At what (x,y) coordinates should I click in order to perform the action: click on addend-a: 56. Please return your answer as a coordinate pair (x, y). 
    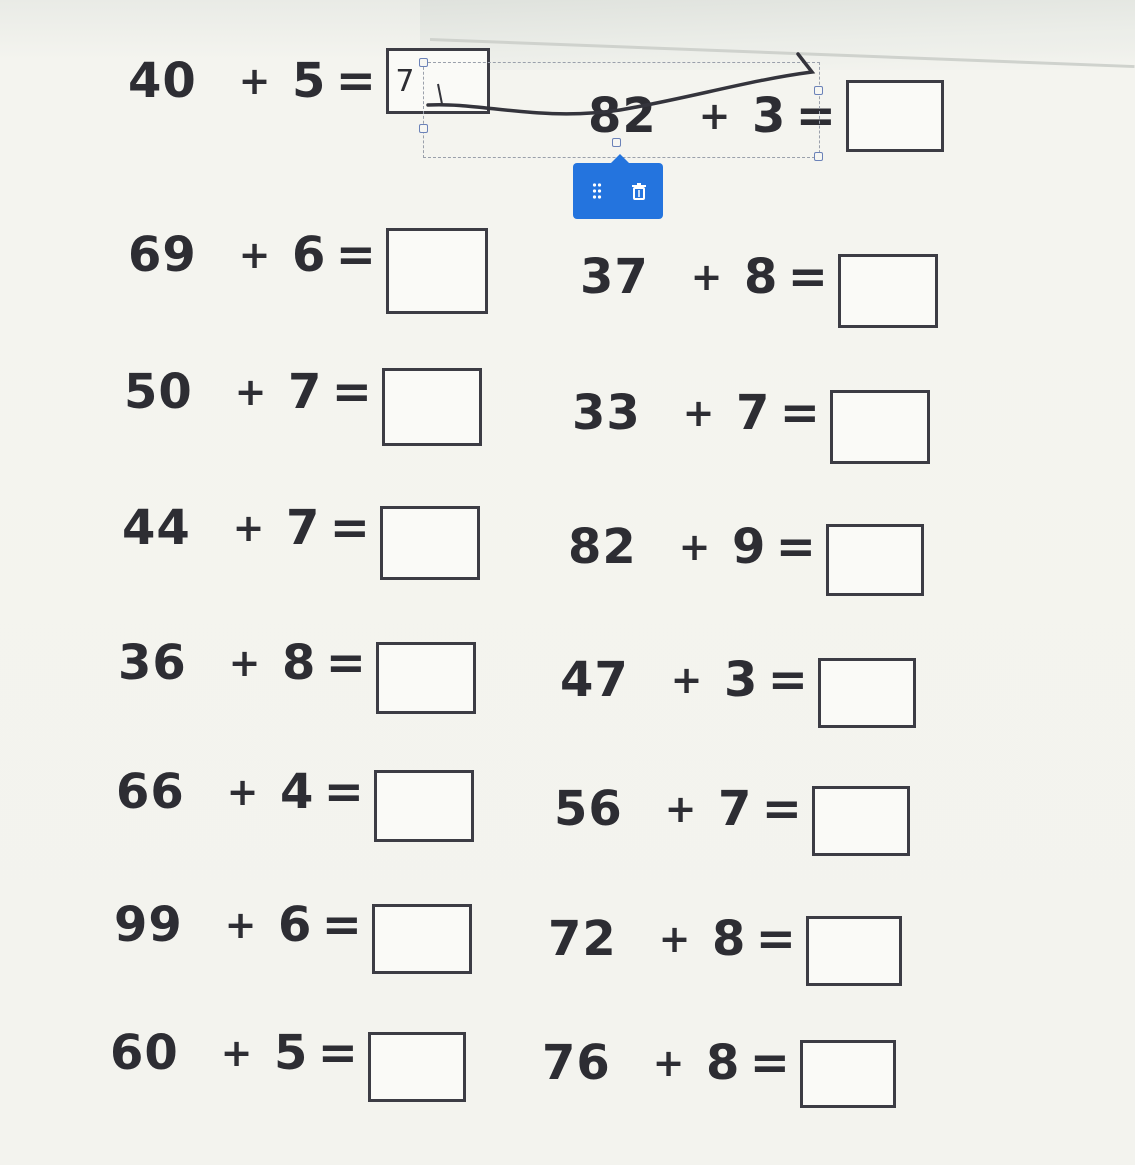
    Looking at the image, I should click on (588, 809).